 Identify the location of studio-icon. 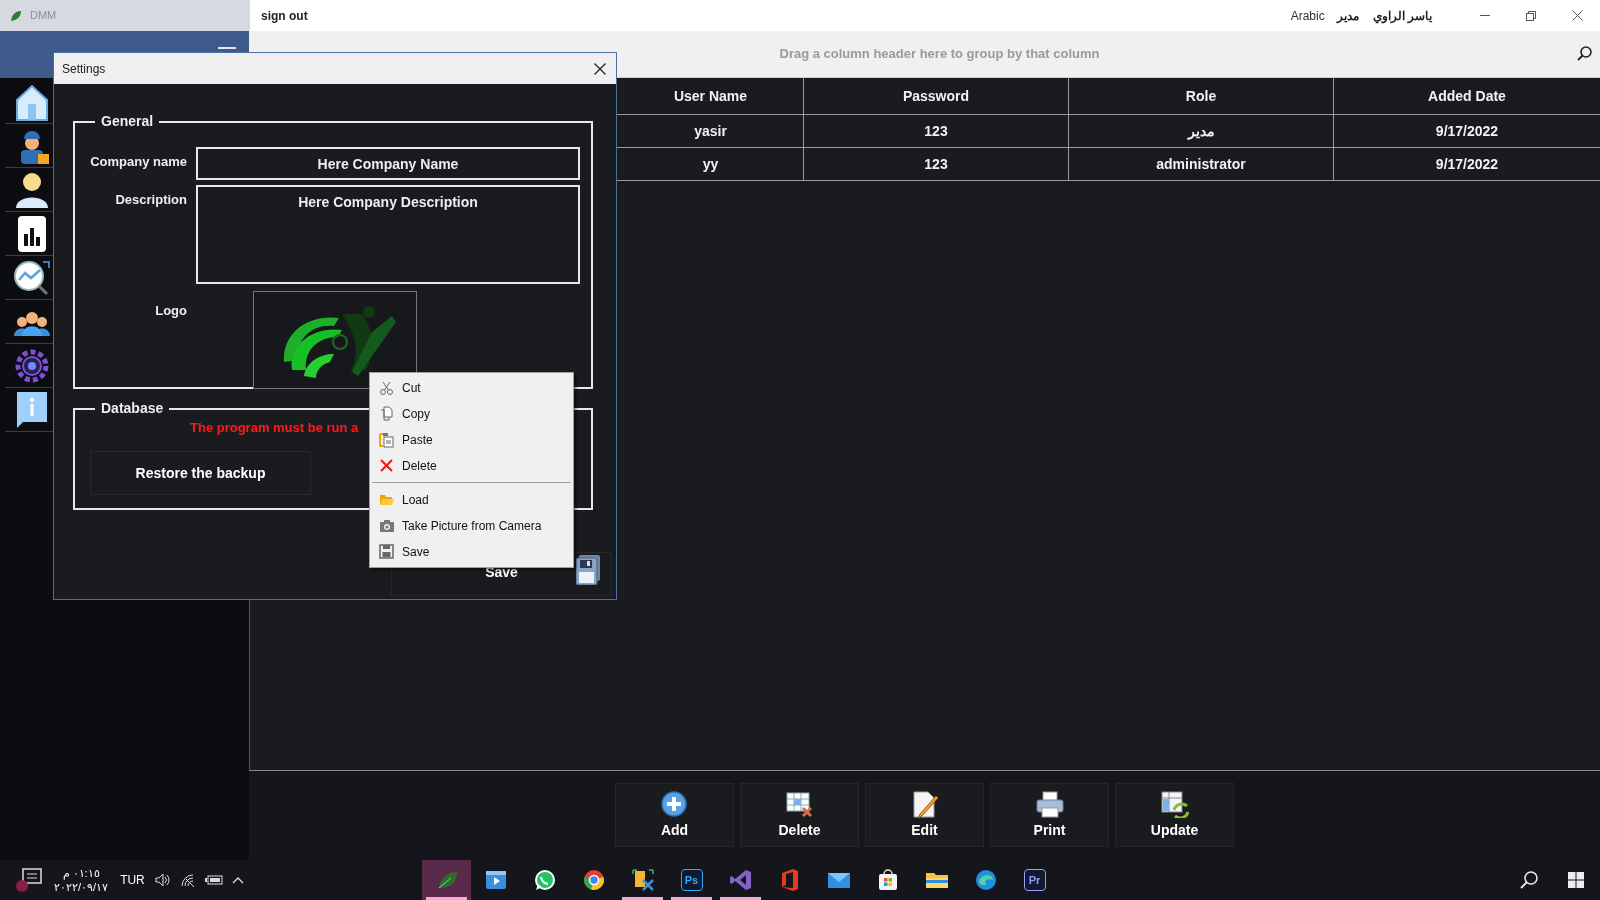
(740, 880).